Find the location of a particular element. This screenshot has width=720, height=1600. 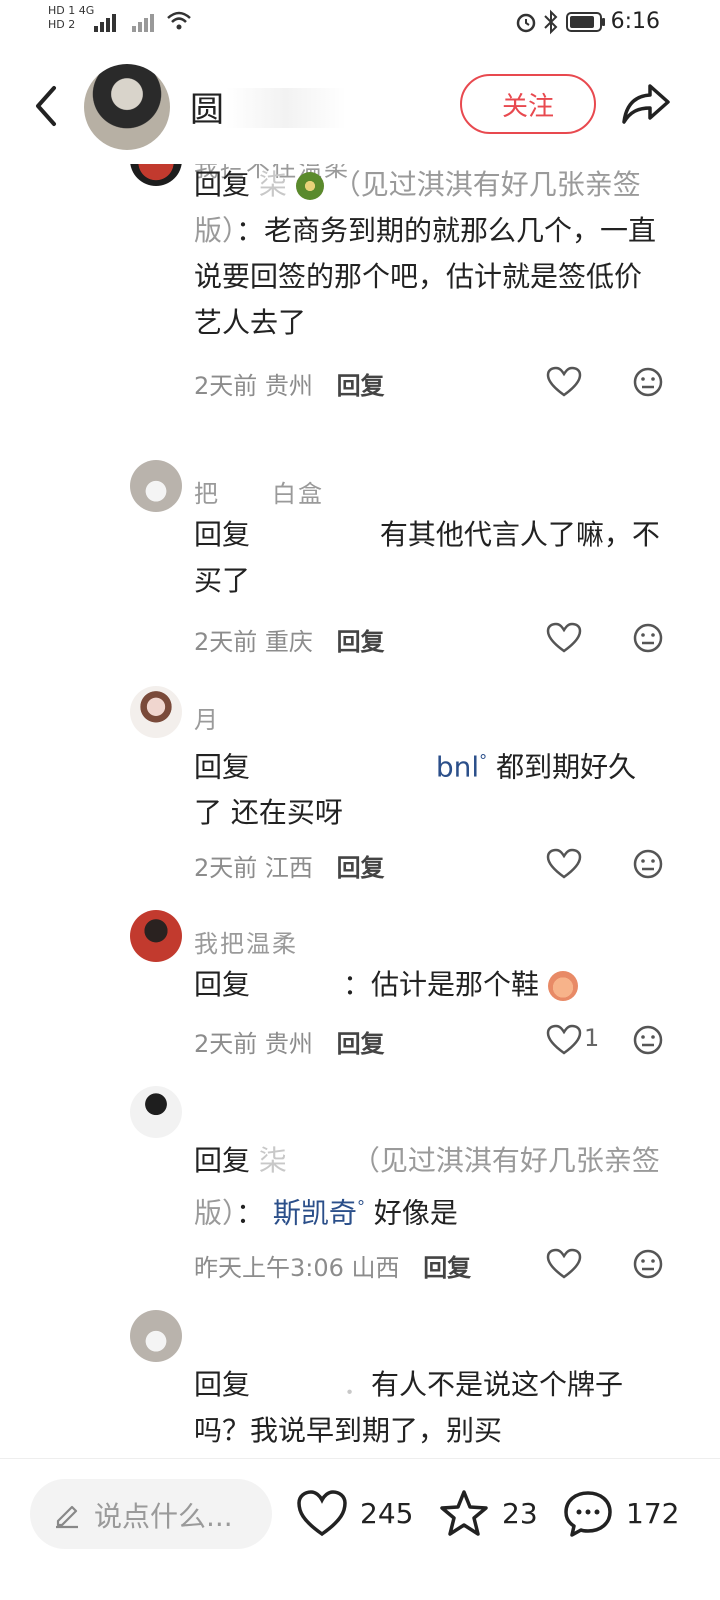

comment-text: 回复 柒 （见过淇淇有好几张亲签版）： 斯凯奇° 好像是 is located at coordinates (427, 1187).